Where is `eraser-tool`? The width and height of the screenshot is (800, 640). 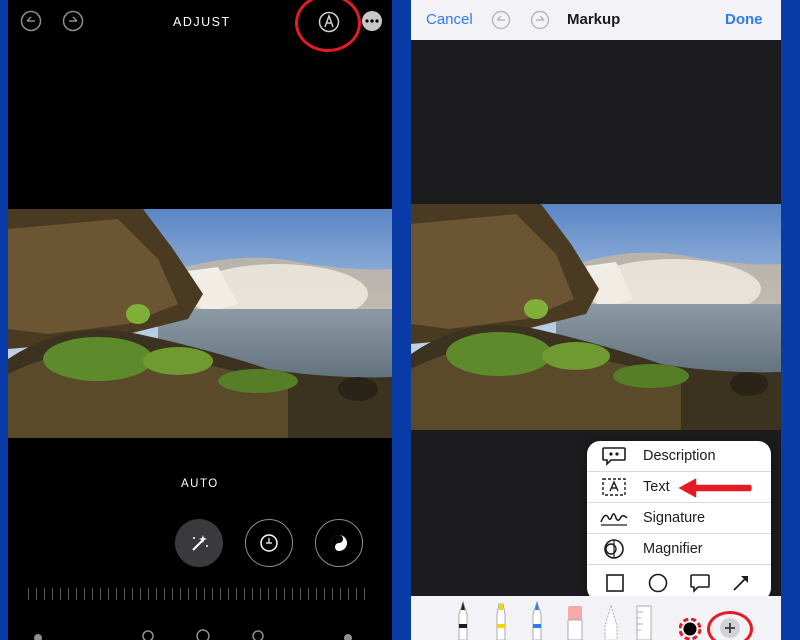
eraser-tool is located at coordinates (575, 621).